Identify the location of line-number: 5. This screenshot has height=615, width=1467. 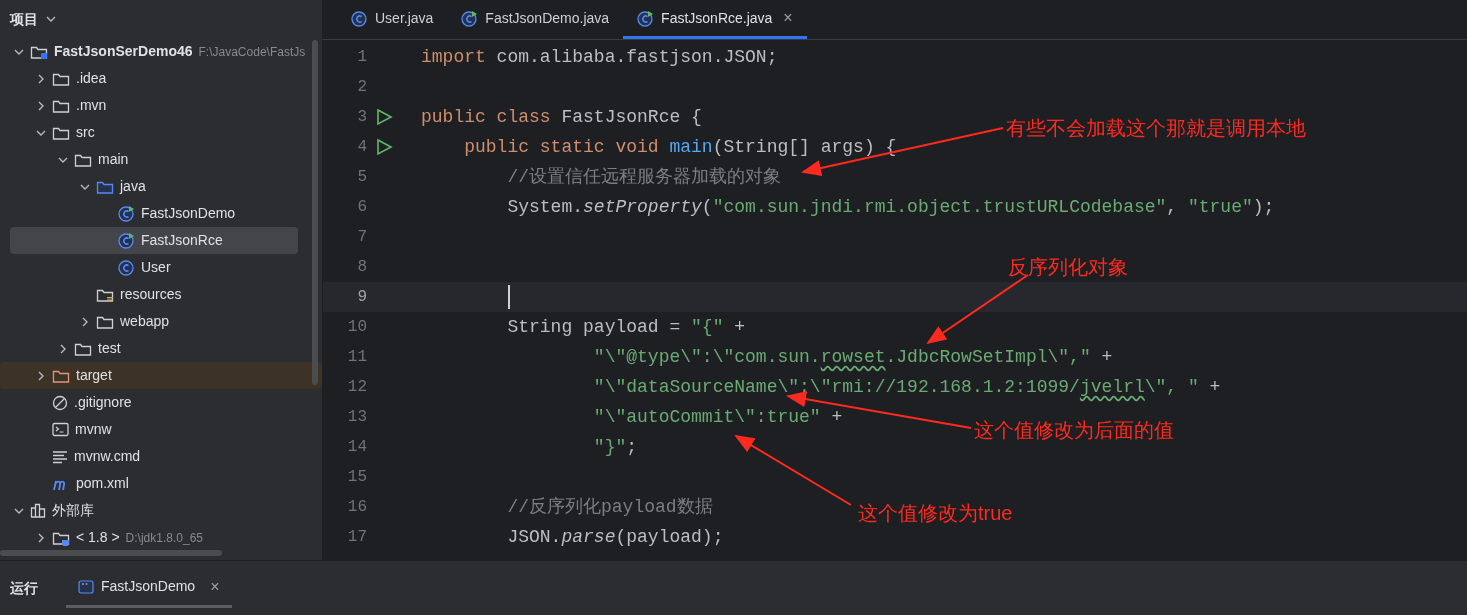
(361, 177).